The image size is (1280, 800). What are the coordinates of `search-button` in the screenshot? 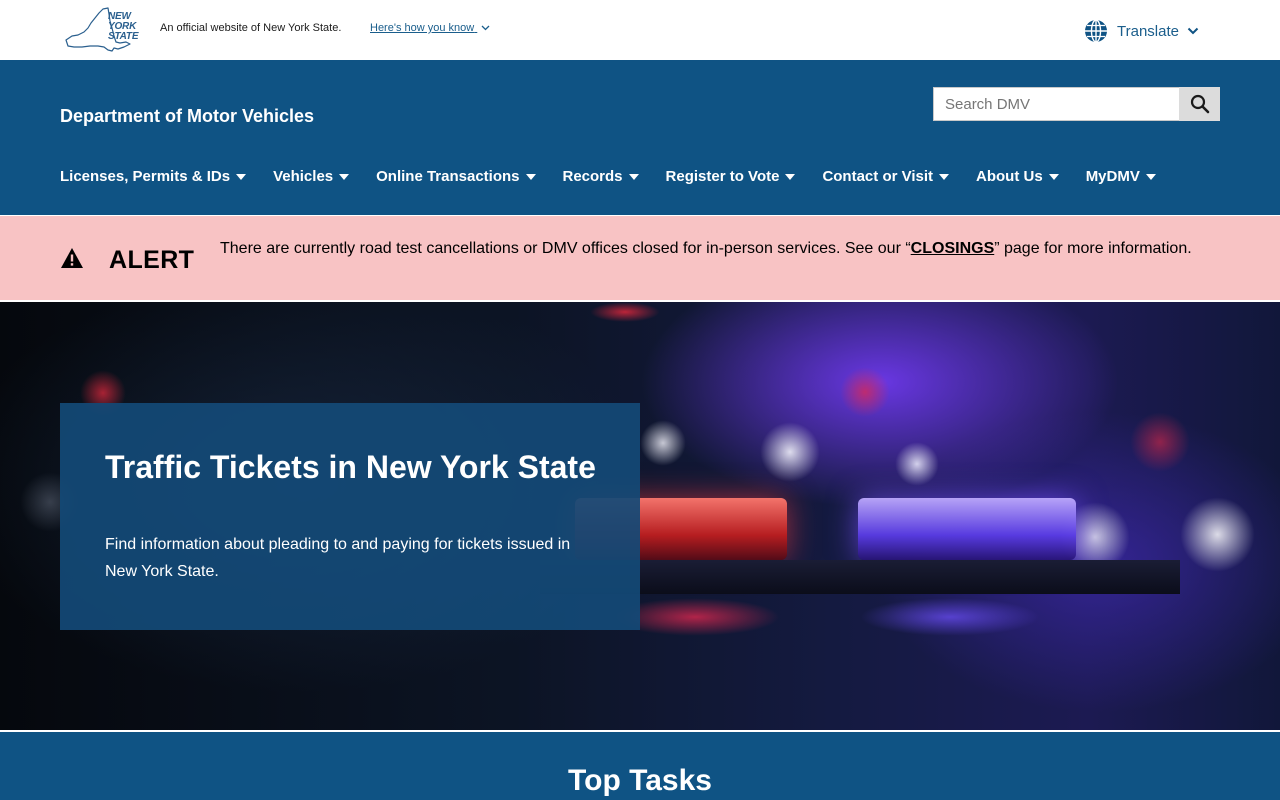 It's located at (1199, 104).